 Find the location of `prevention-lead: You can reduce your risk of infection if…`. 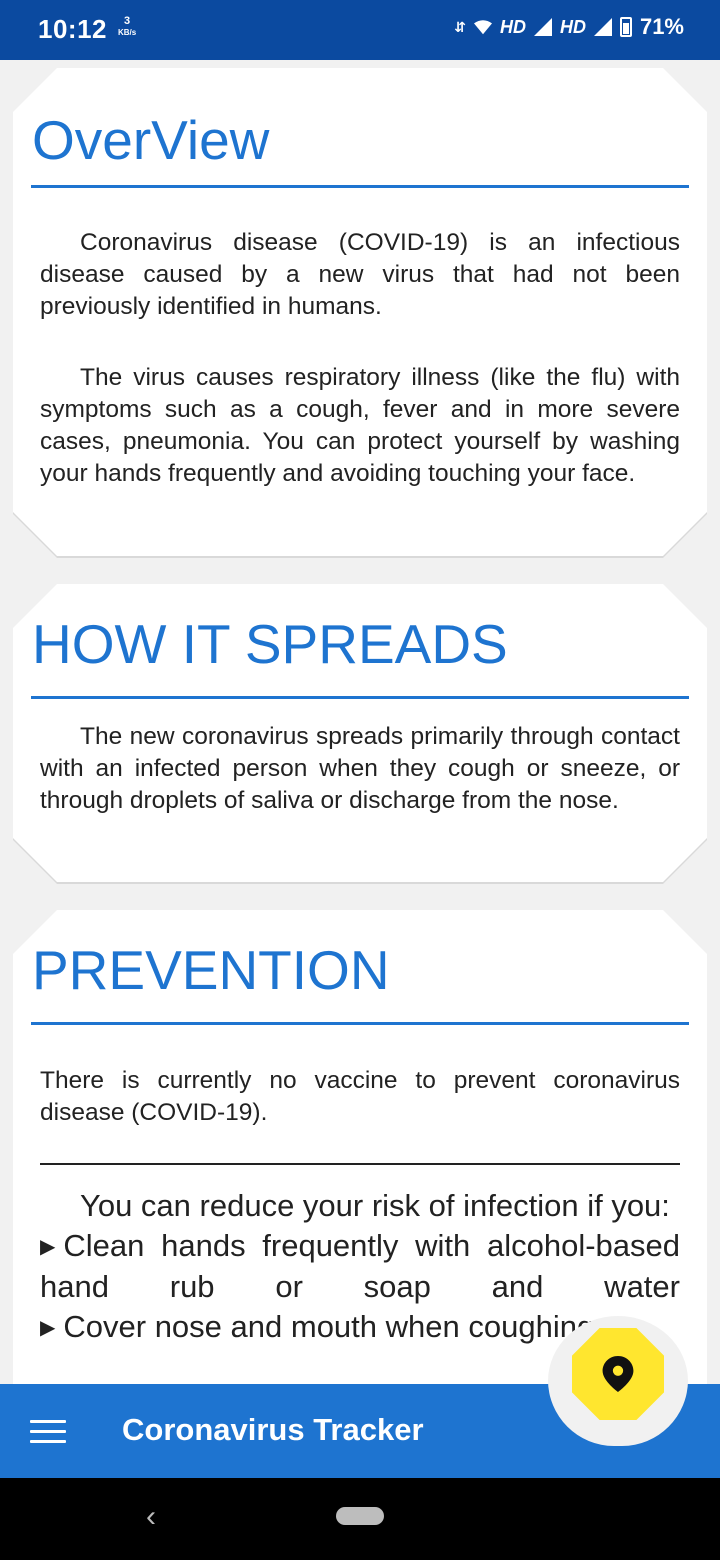

prevention-lead: You can reduce your risk of infection if… is located at coordinates (375, 1205).